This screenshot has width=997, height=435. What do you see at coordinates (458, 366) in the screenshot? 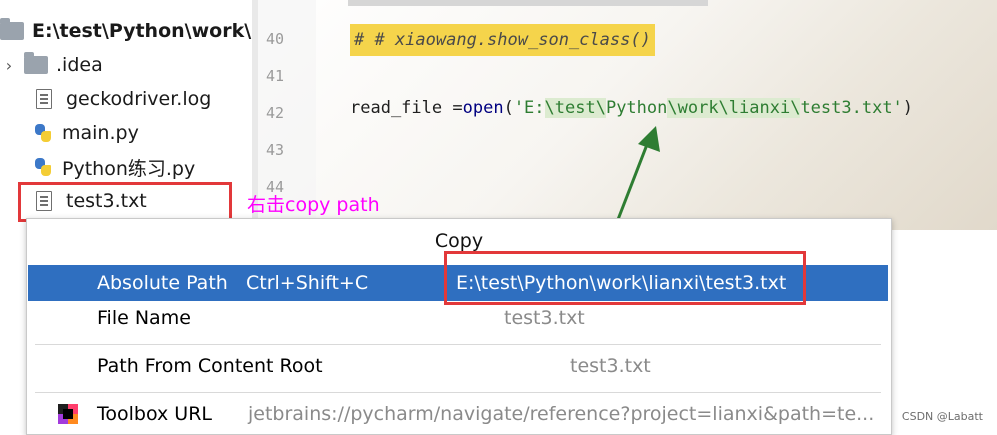
I see `menu-item-path-from-content-root: Path From Content Root test3.txt` at bounding box center [458, 366].